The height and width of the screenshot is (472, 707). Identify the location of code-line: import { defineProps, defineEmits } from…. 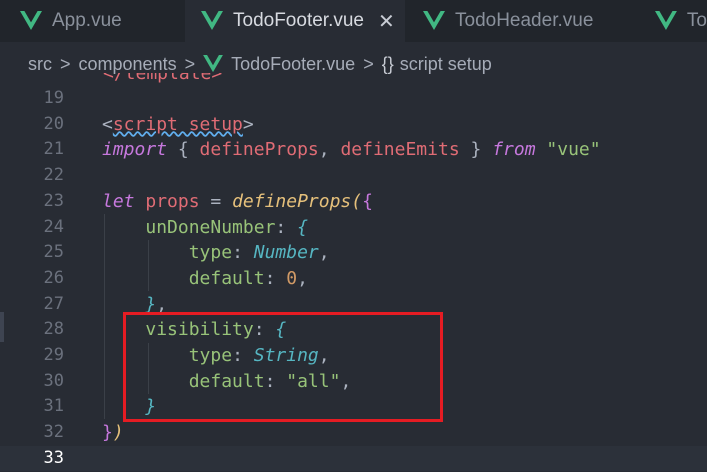
(351, 150).